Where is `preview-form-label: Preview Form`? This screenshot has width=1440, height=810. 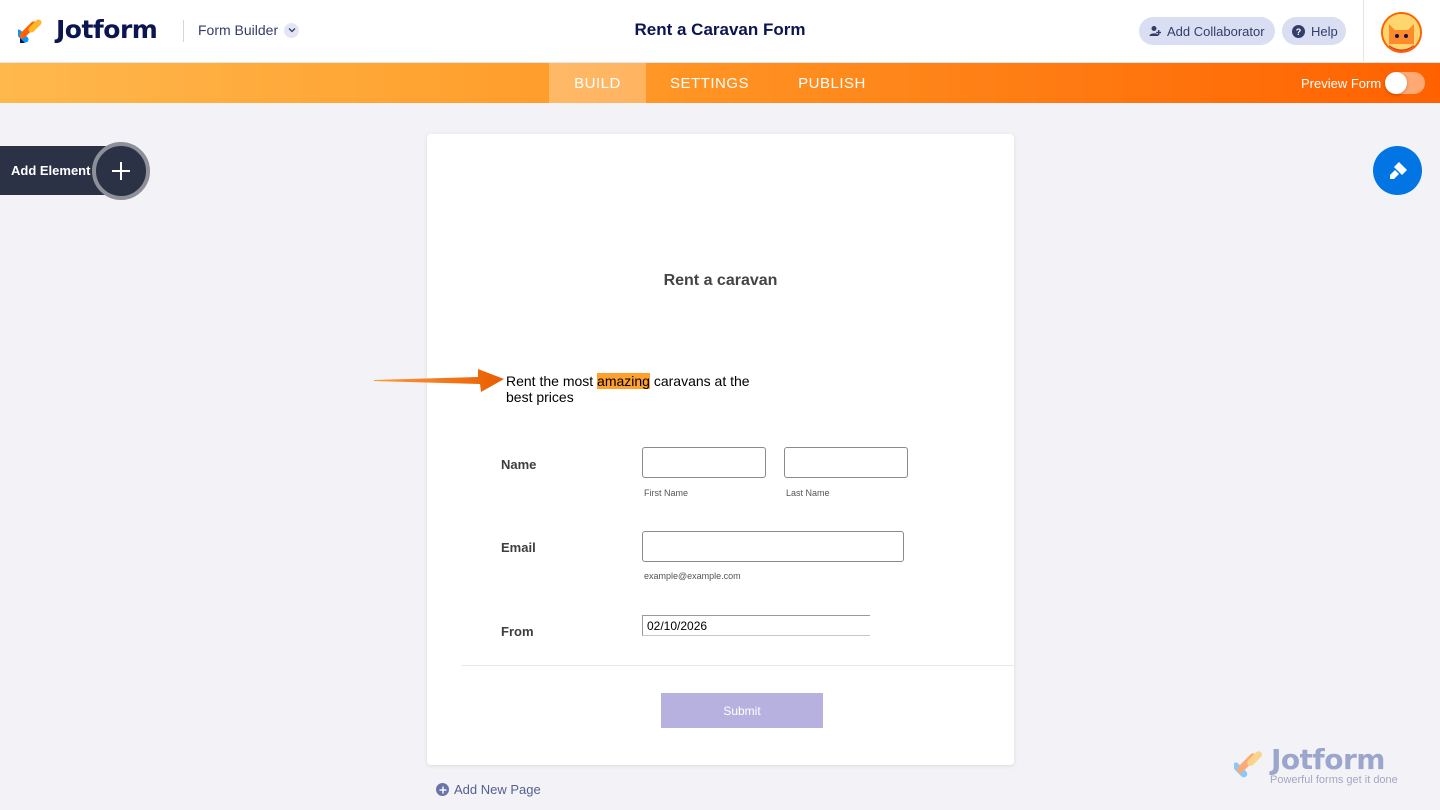
preview-form-label: Preview Form is located at coordinates (1341, 83).